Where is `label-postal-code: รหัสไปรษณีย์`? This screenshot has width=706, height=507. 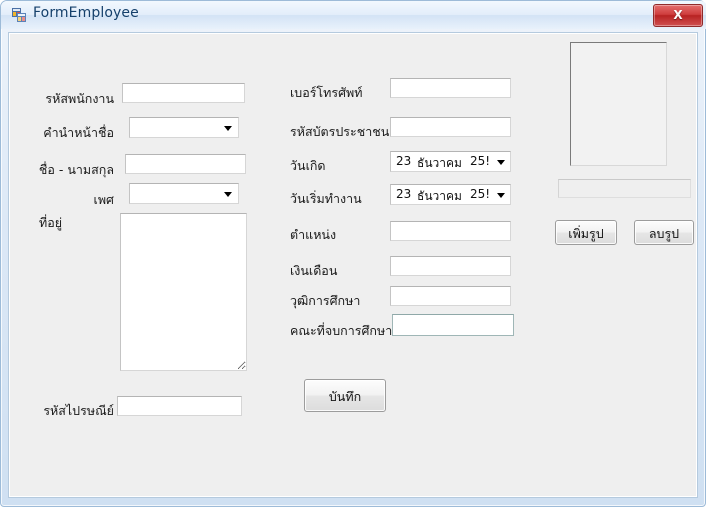 label-postal-code: รหัสไปรษณีย์ is located at coordinates (78, 410).